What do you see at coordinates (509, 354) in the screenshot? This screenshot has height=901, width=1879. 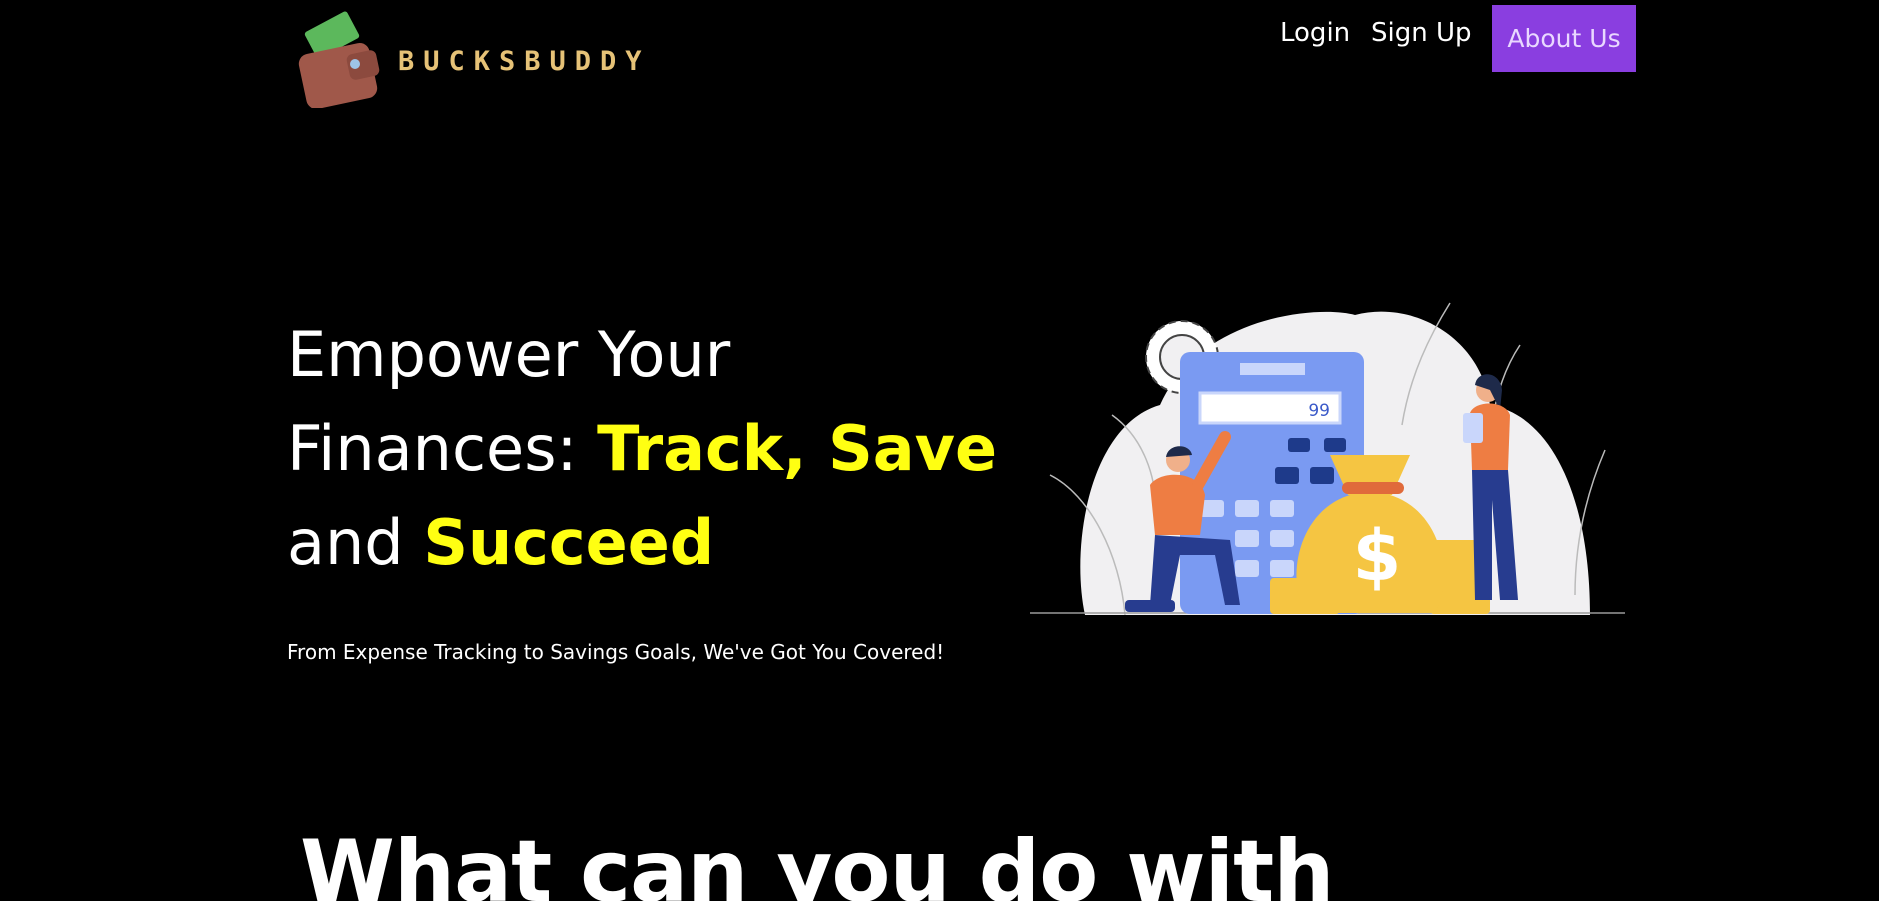 I see `hero-title-line1: Empower Your` at bounding box center [509, 354].